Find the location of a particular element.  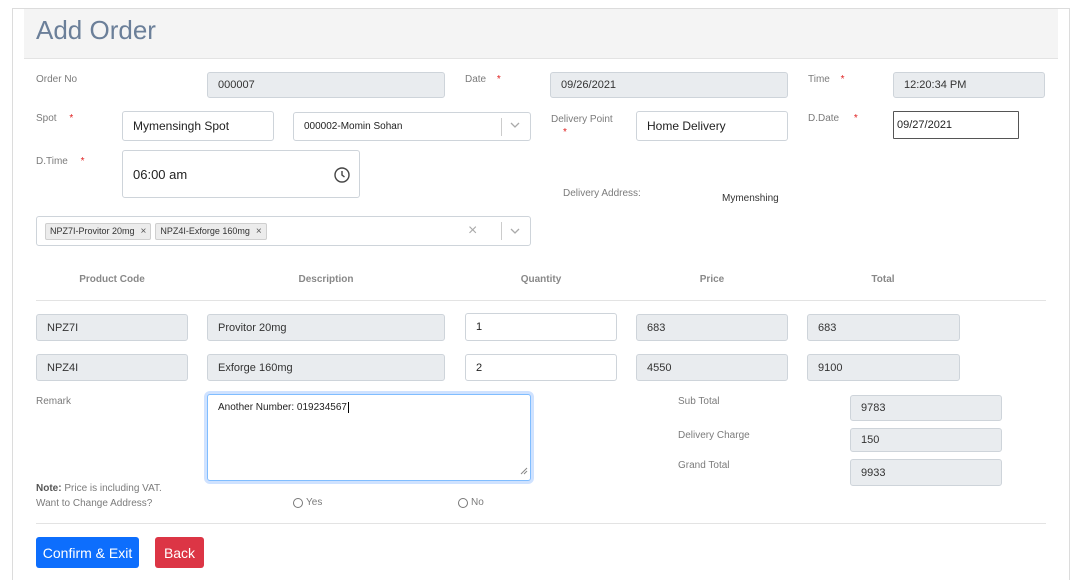

d-date-input: 09/27/2021 is located at coordinates (956, 125).